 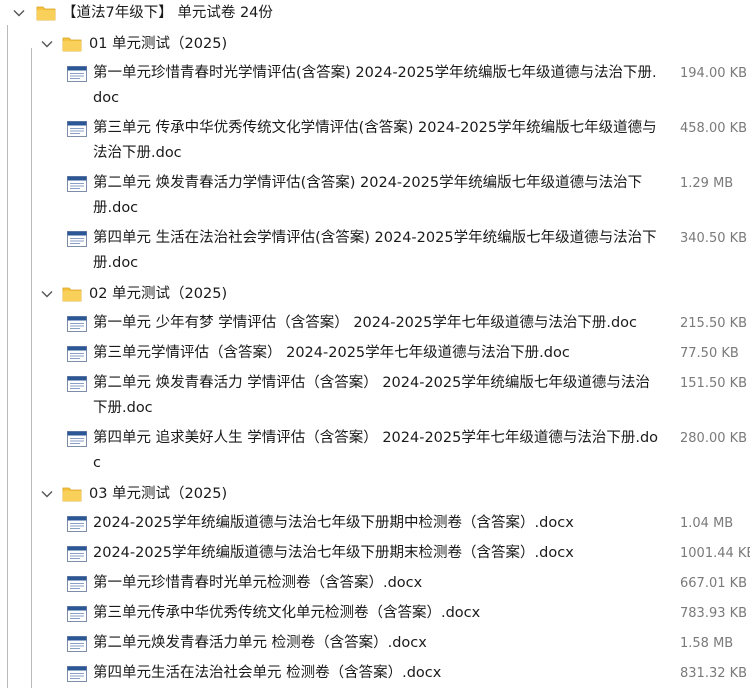 I want to click on folder-row: 02 单元测试（2025), so click(x=375, y=294).